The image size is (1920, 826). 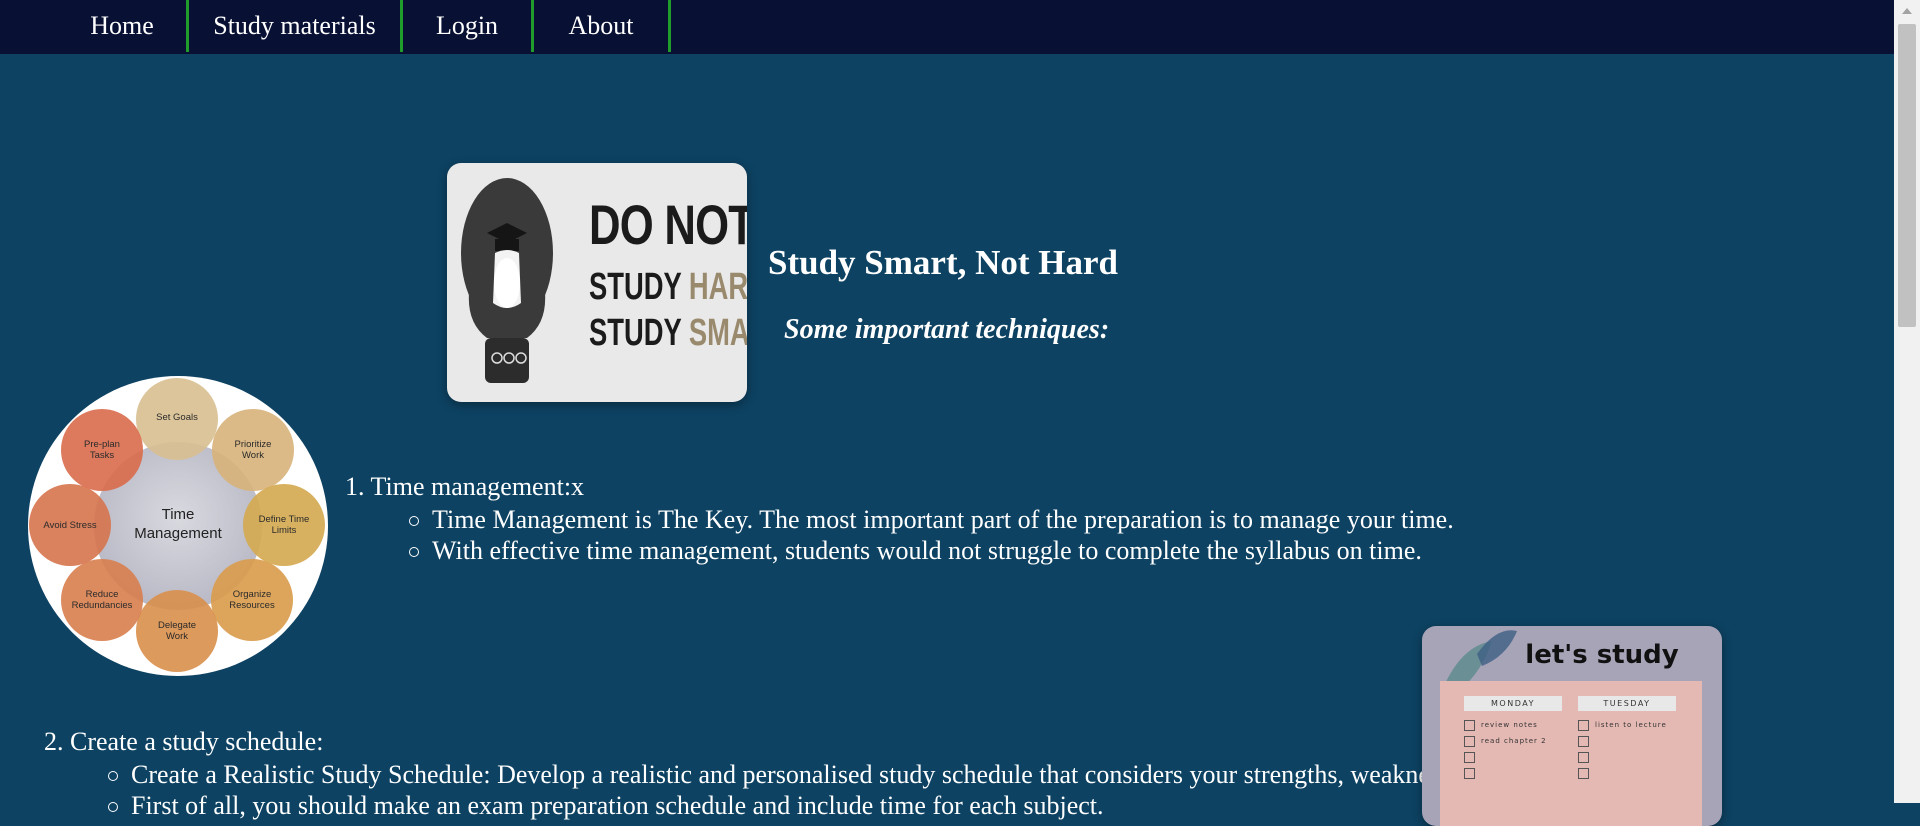 I want to click on diagram-node-reduce-redundancies: Reduce Redundancies, so click(x=102, y=600).